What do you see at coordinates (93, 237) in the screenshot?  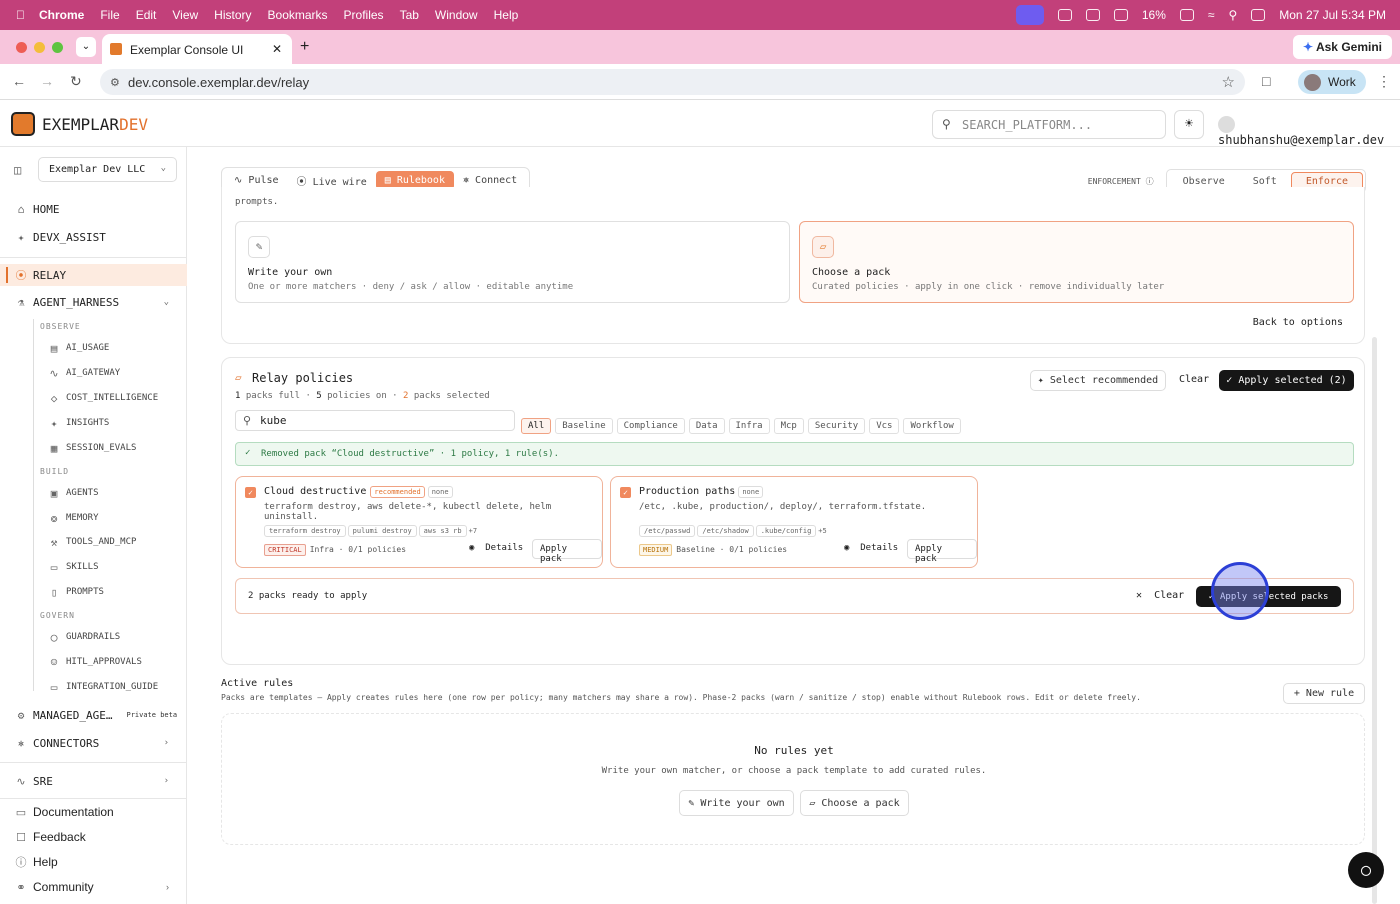 I see `sidebar-item-devx-assist: ✦ DEVX_ASSIST` at bounding box center [93, 237].